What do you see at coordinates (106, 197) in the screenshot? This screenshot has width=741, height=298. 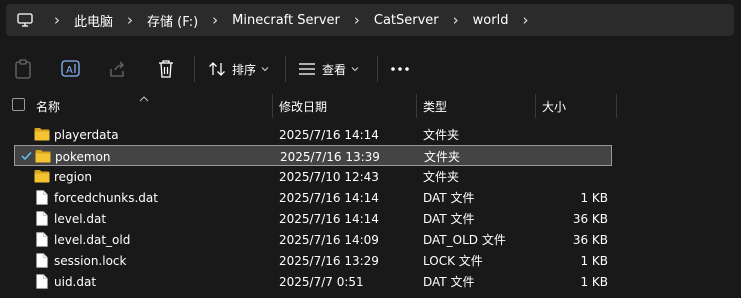 I see `file-name: forcedchunks.dat` at bounding box center [106, 197].